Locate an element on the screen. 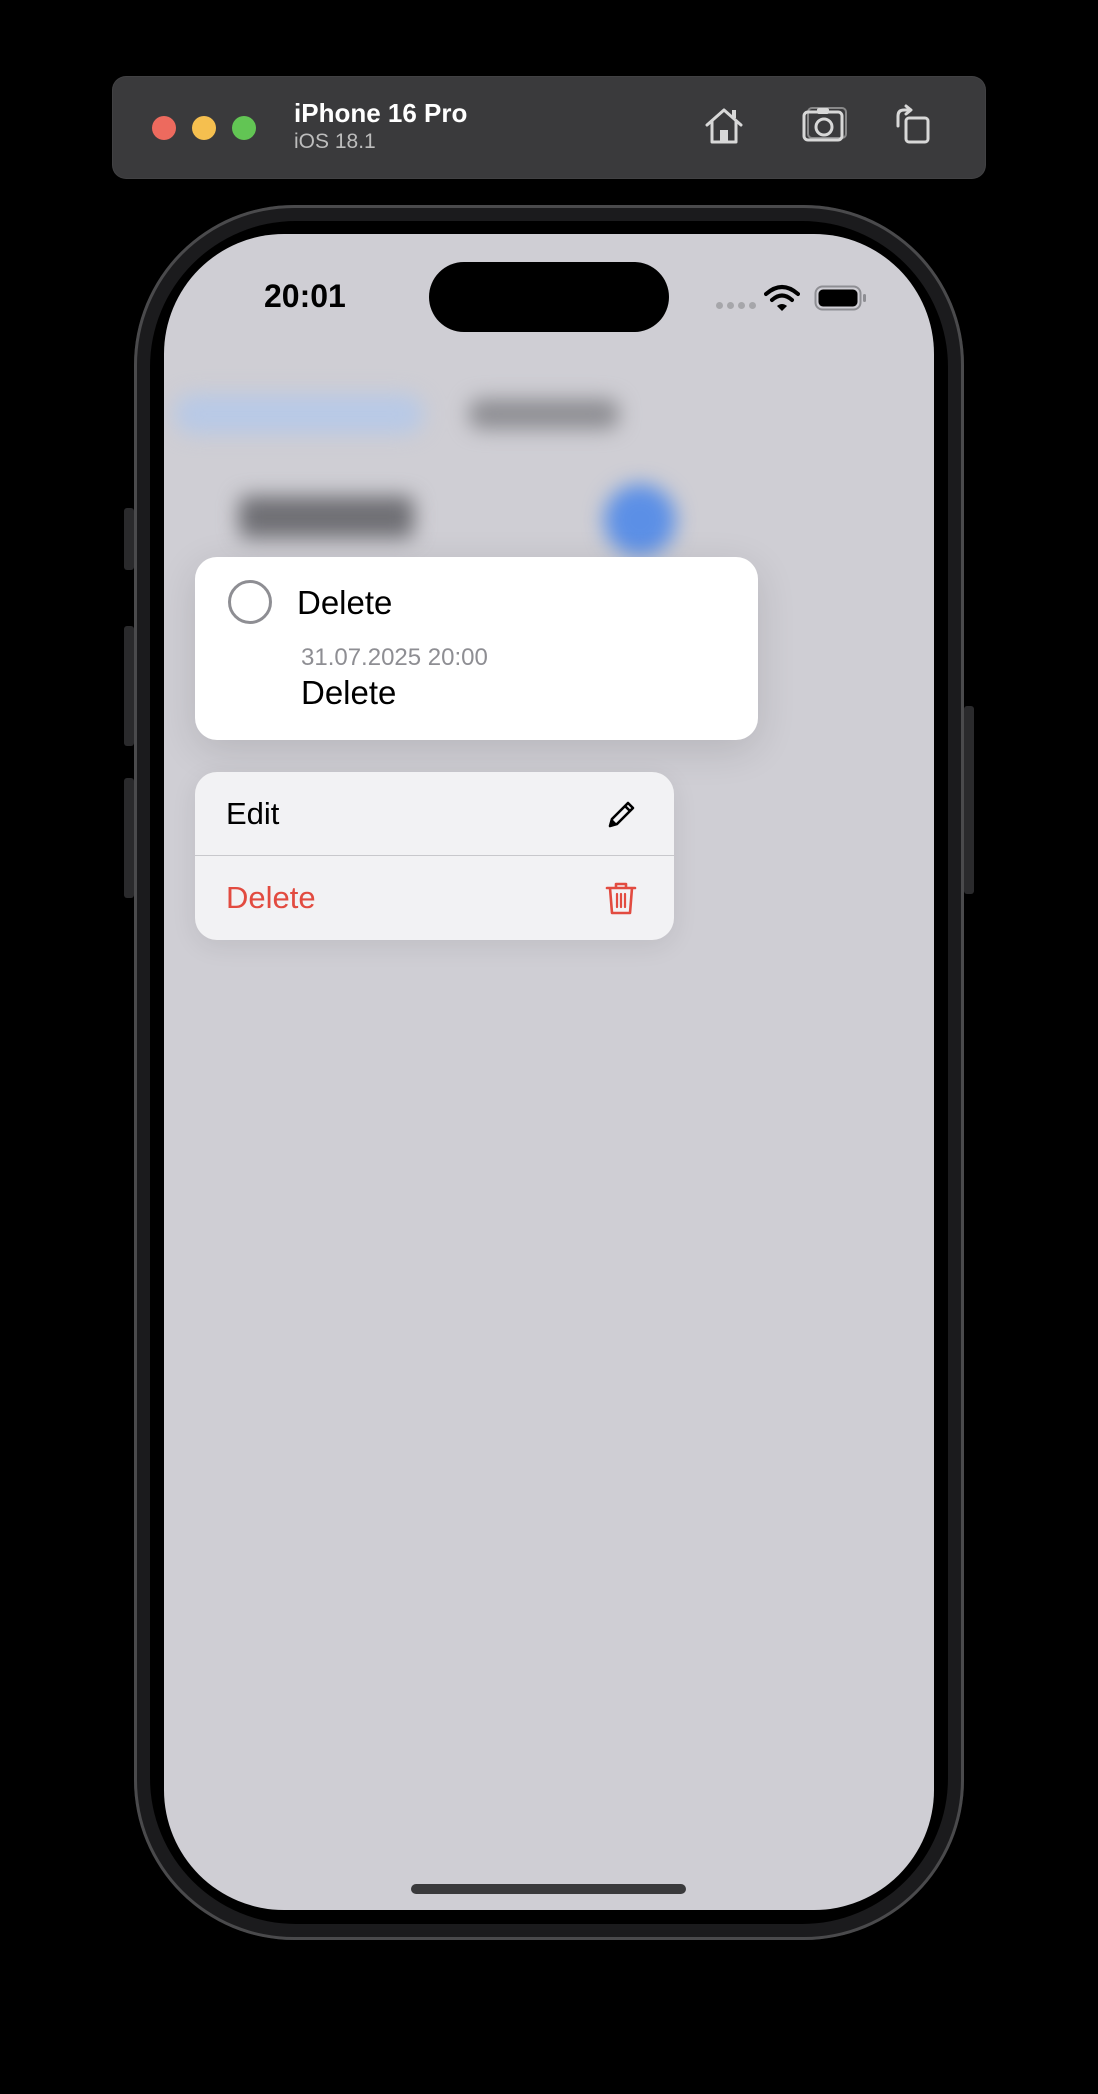 This screenshot has height=2094, width=1098. battery-icon is located at coordinates (840, 298).